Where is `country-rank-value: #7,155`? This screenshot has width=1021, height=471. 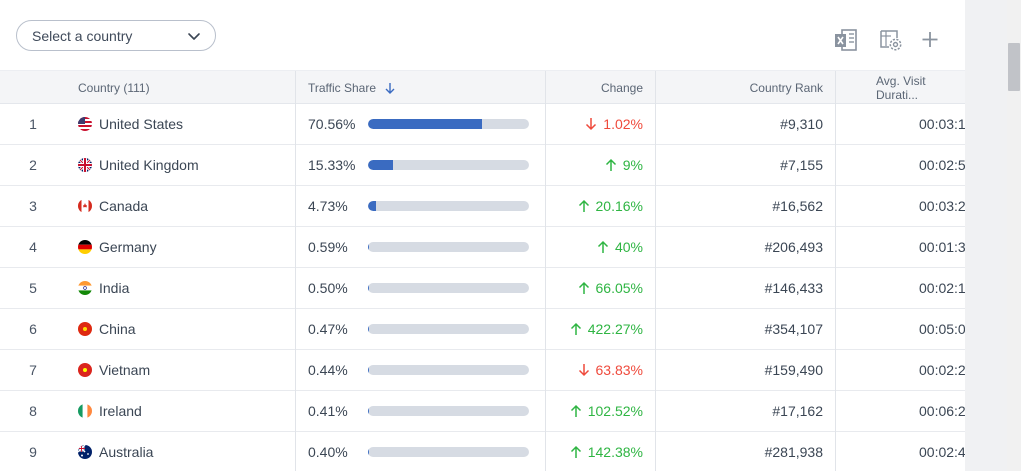
country-rank-value: #7,155 is located at coordinates (801, 165).